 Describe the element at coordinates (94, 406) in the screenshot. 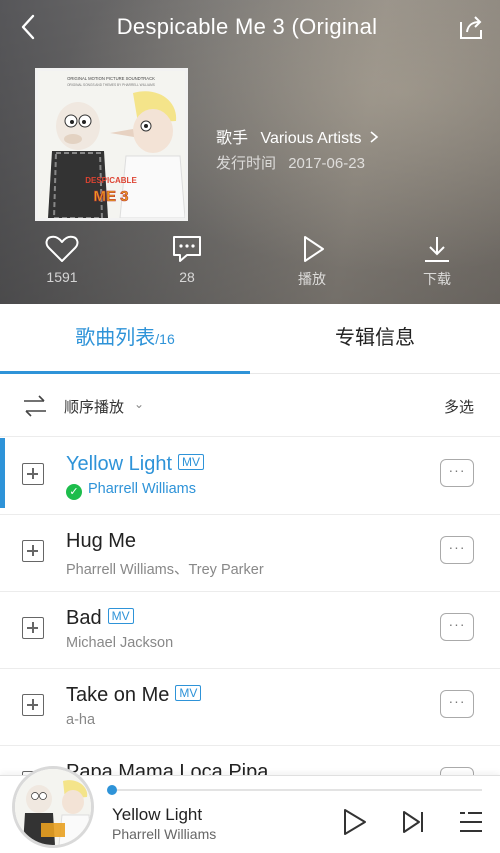

I see `play-mode-label: 顺序播放` at that location.